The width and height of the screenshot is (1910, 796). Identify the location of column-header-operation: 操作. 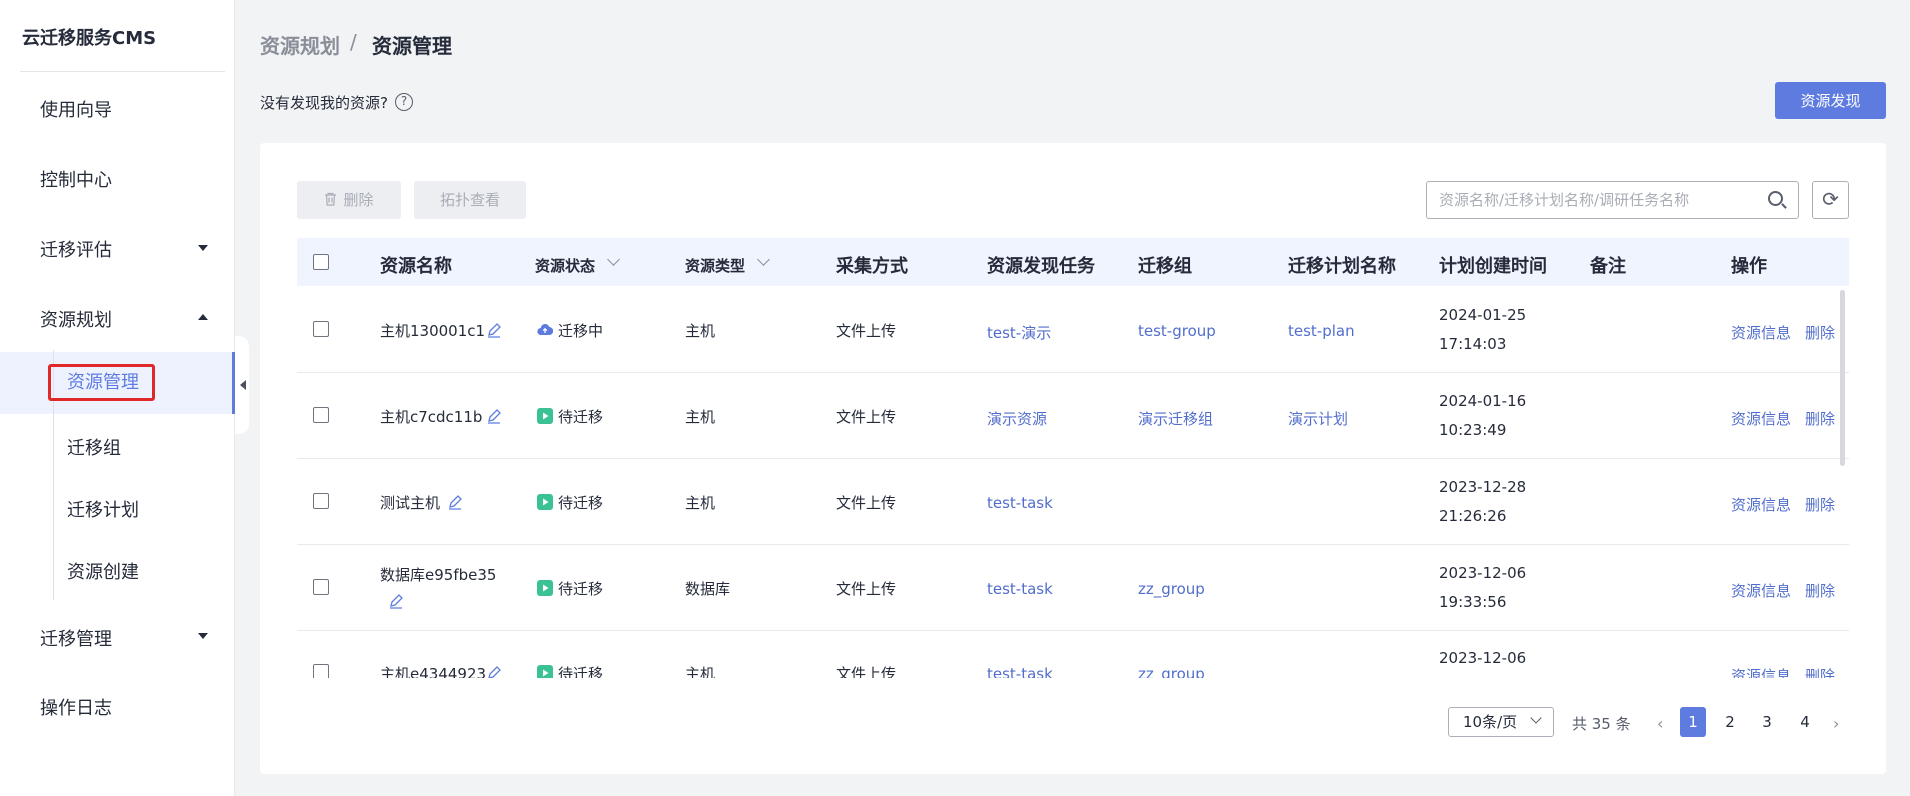
(1749, 266).